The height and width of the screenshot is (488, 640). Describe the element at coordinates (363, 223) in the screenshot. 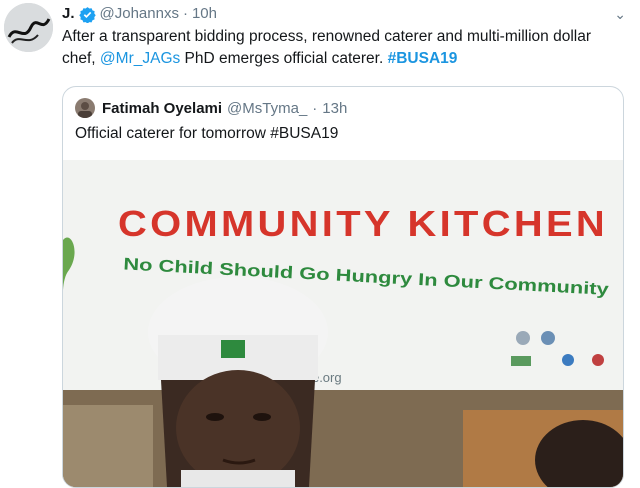

I see `banner-title: COMMUNITY KITCHEN` at that location.